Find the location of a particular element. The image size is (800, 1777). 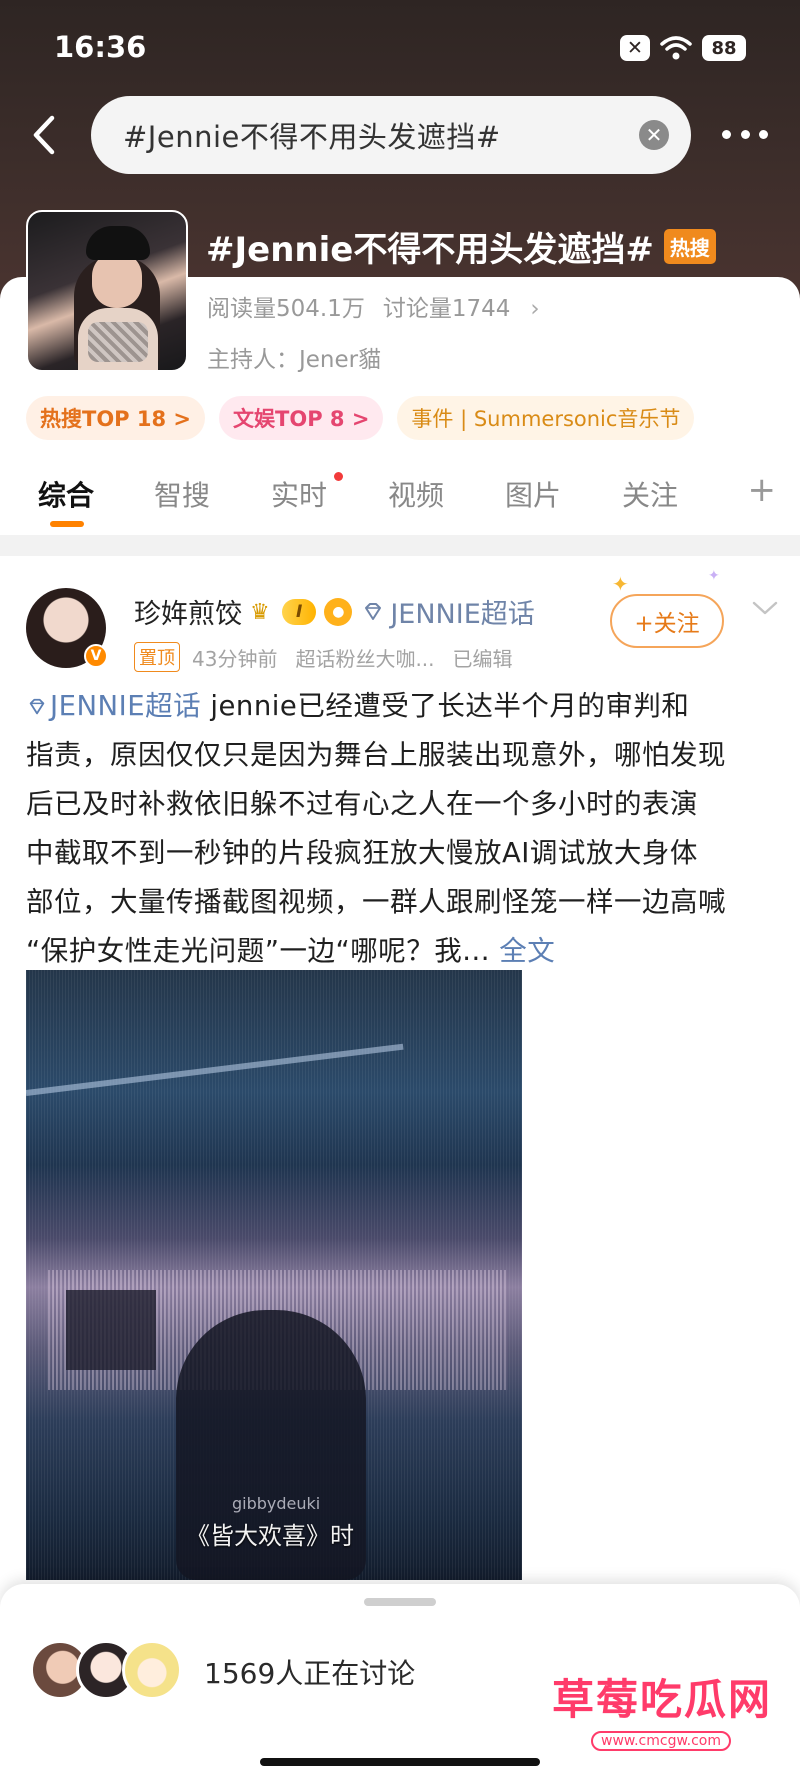

fan-level-badge: I is located at coordinates (299, 611).